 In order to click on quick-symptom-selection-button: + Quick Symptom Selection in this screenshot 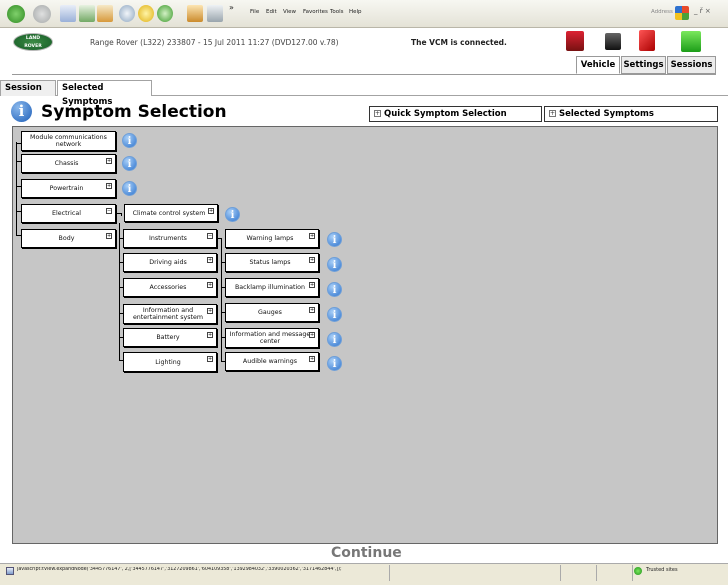, I will do `click(455, 114)`.